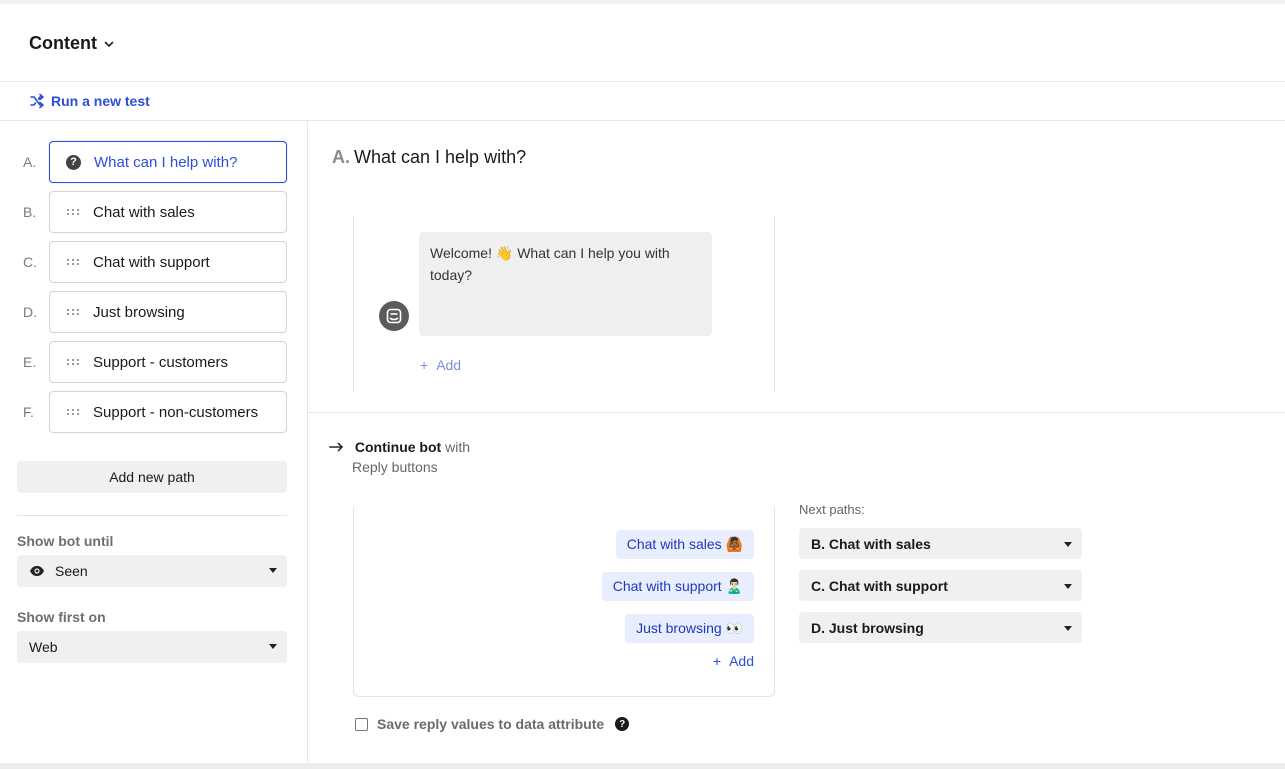 This screenshot has height=769, width=1285. What do you see at coordinates (336, 447) in the screenshot?
I see `arrow-right-icon` at bounding box center [336, 447].